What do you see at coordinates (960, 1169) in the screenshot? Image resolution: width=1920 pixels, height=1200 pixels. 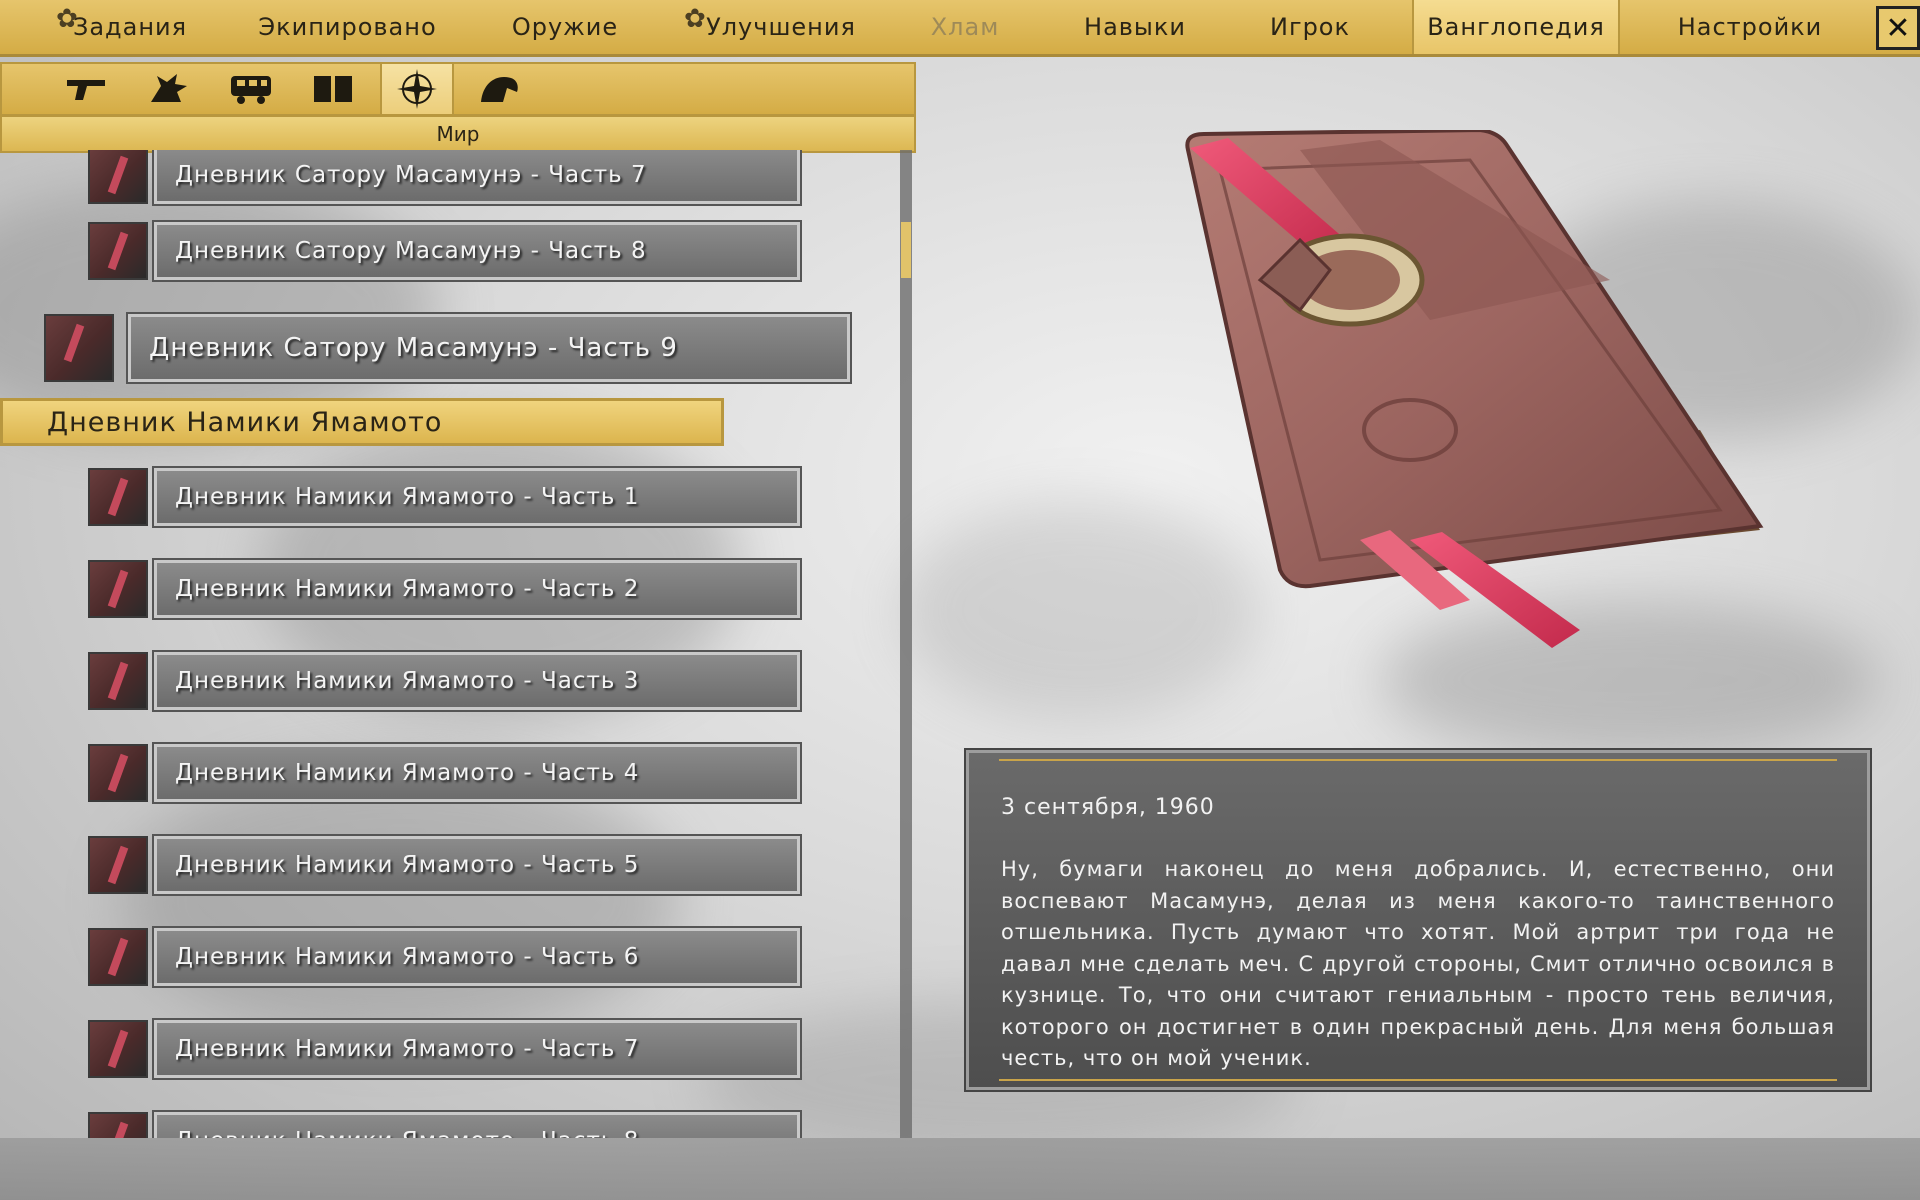 I see `bottom-bar` at bounding box center [960, 1169].